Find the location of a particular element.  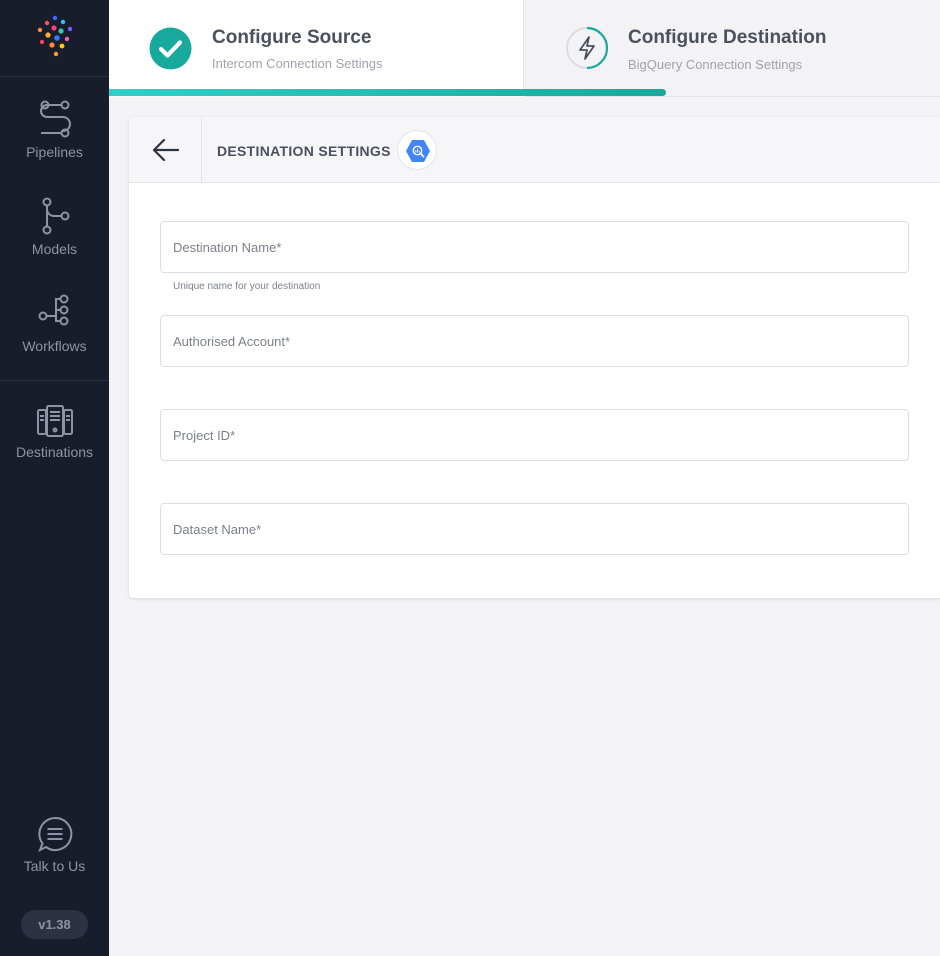

logo-icon is located at coordinates (55, 36).